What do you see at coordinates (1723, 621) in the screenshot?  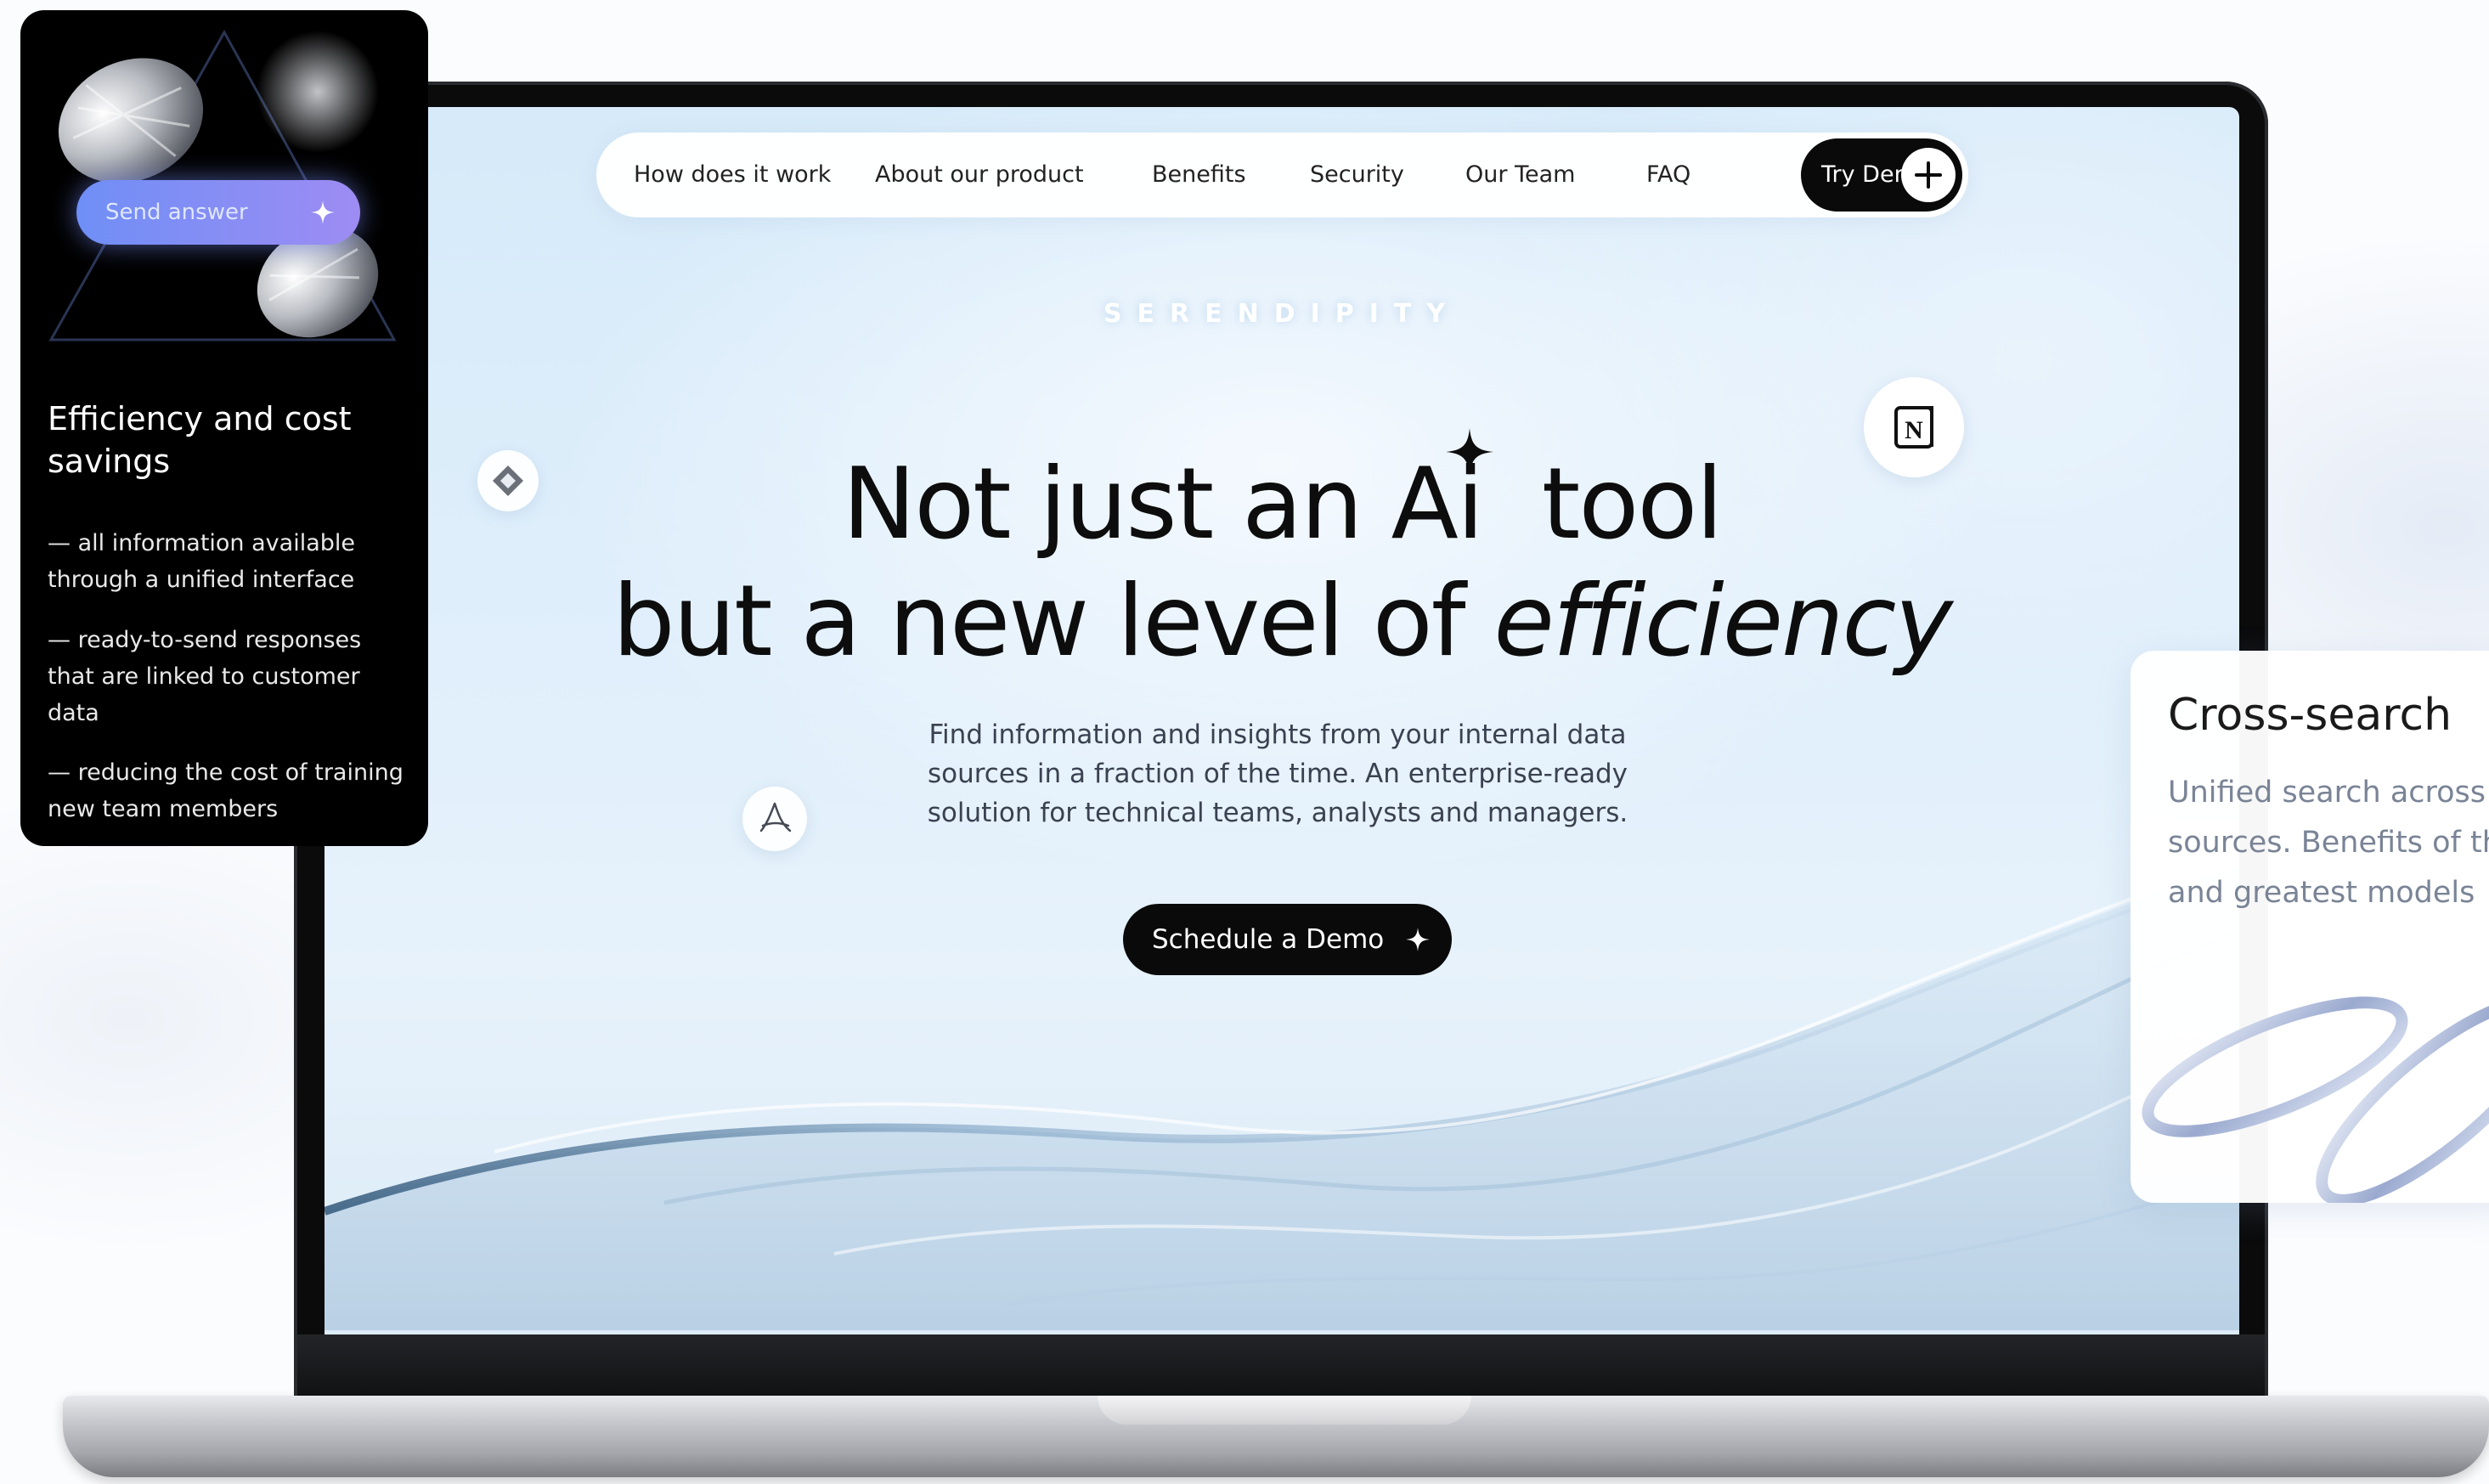 I see `headline-emphasis: efficiency` at bounding box center [1723, 621].